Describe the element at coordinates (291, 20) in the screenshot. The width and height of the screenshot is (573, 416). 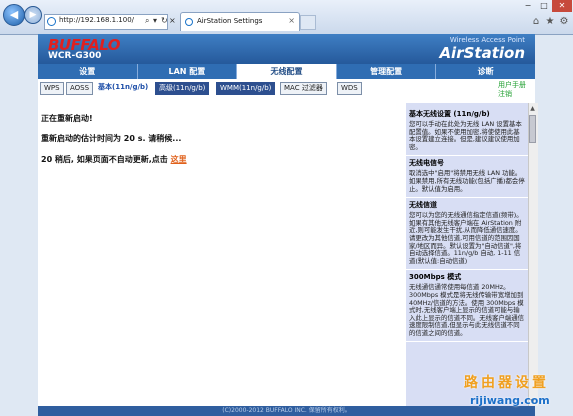
I see `tab-close-icon: ×` at that location.